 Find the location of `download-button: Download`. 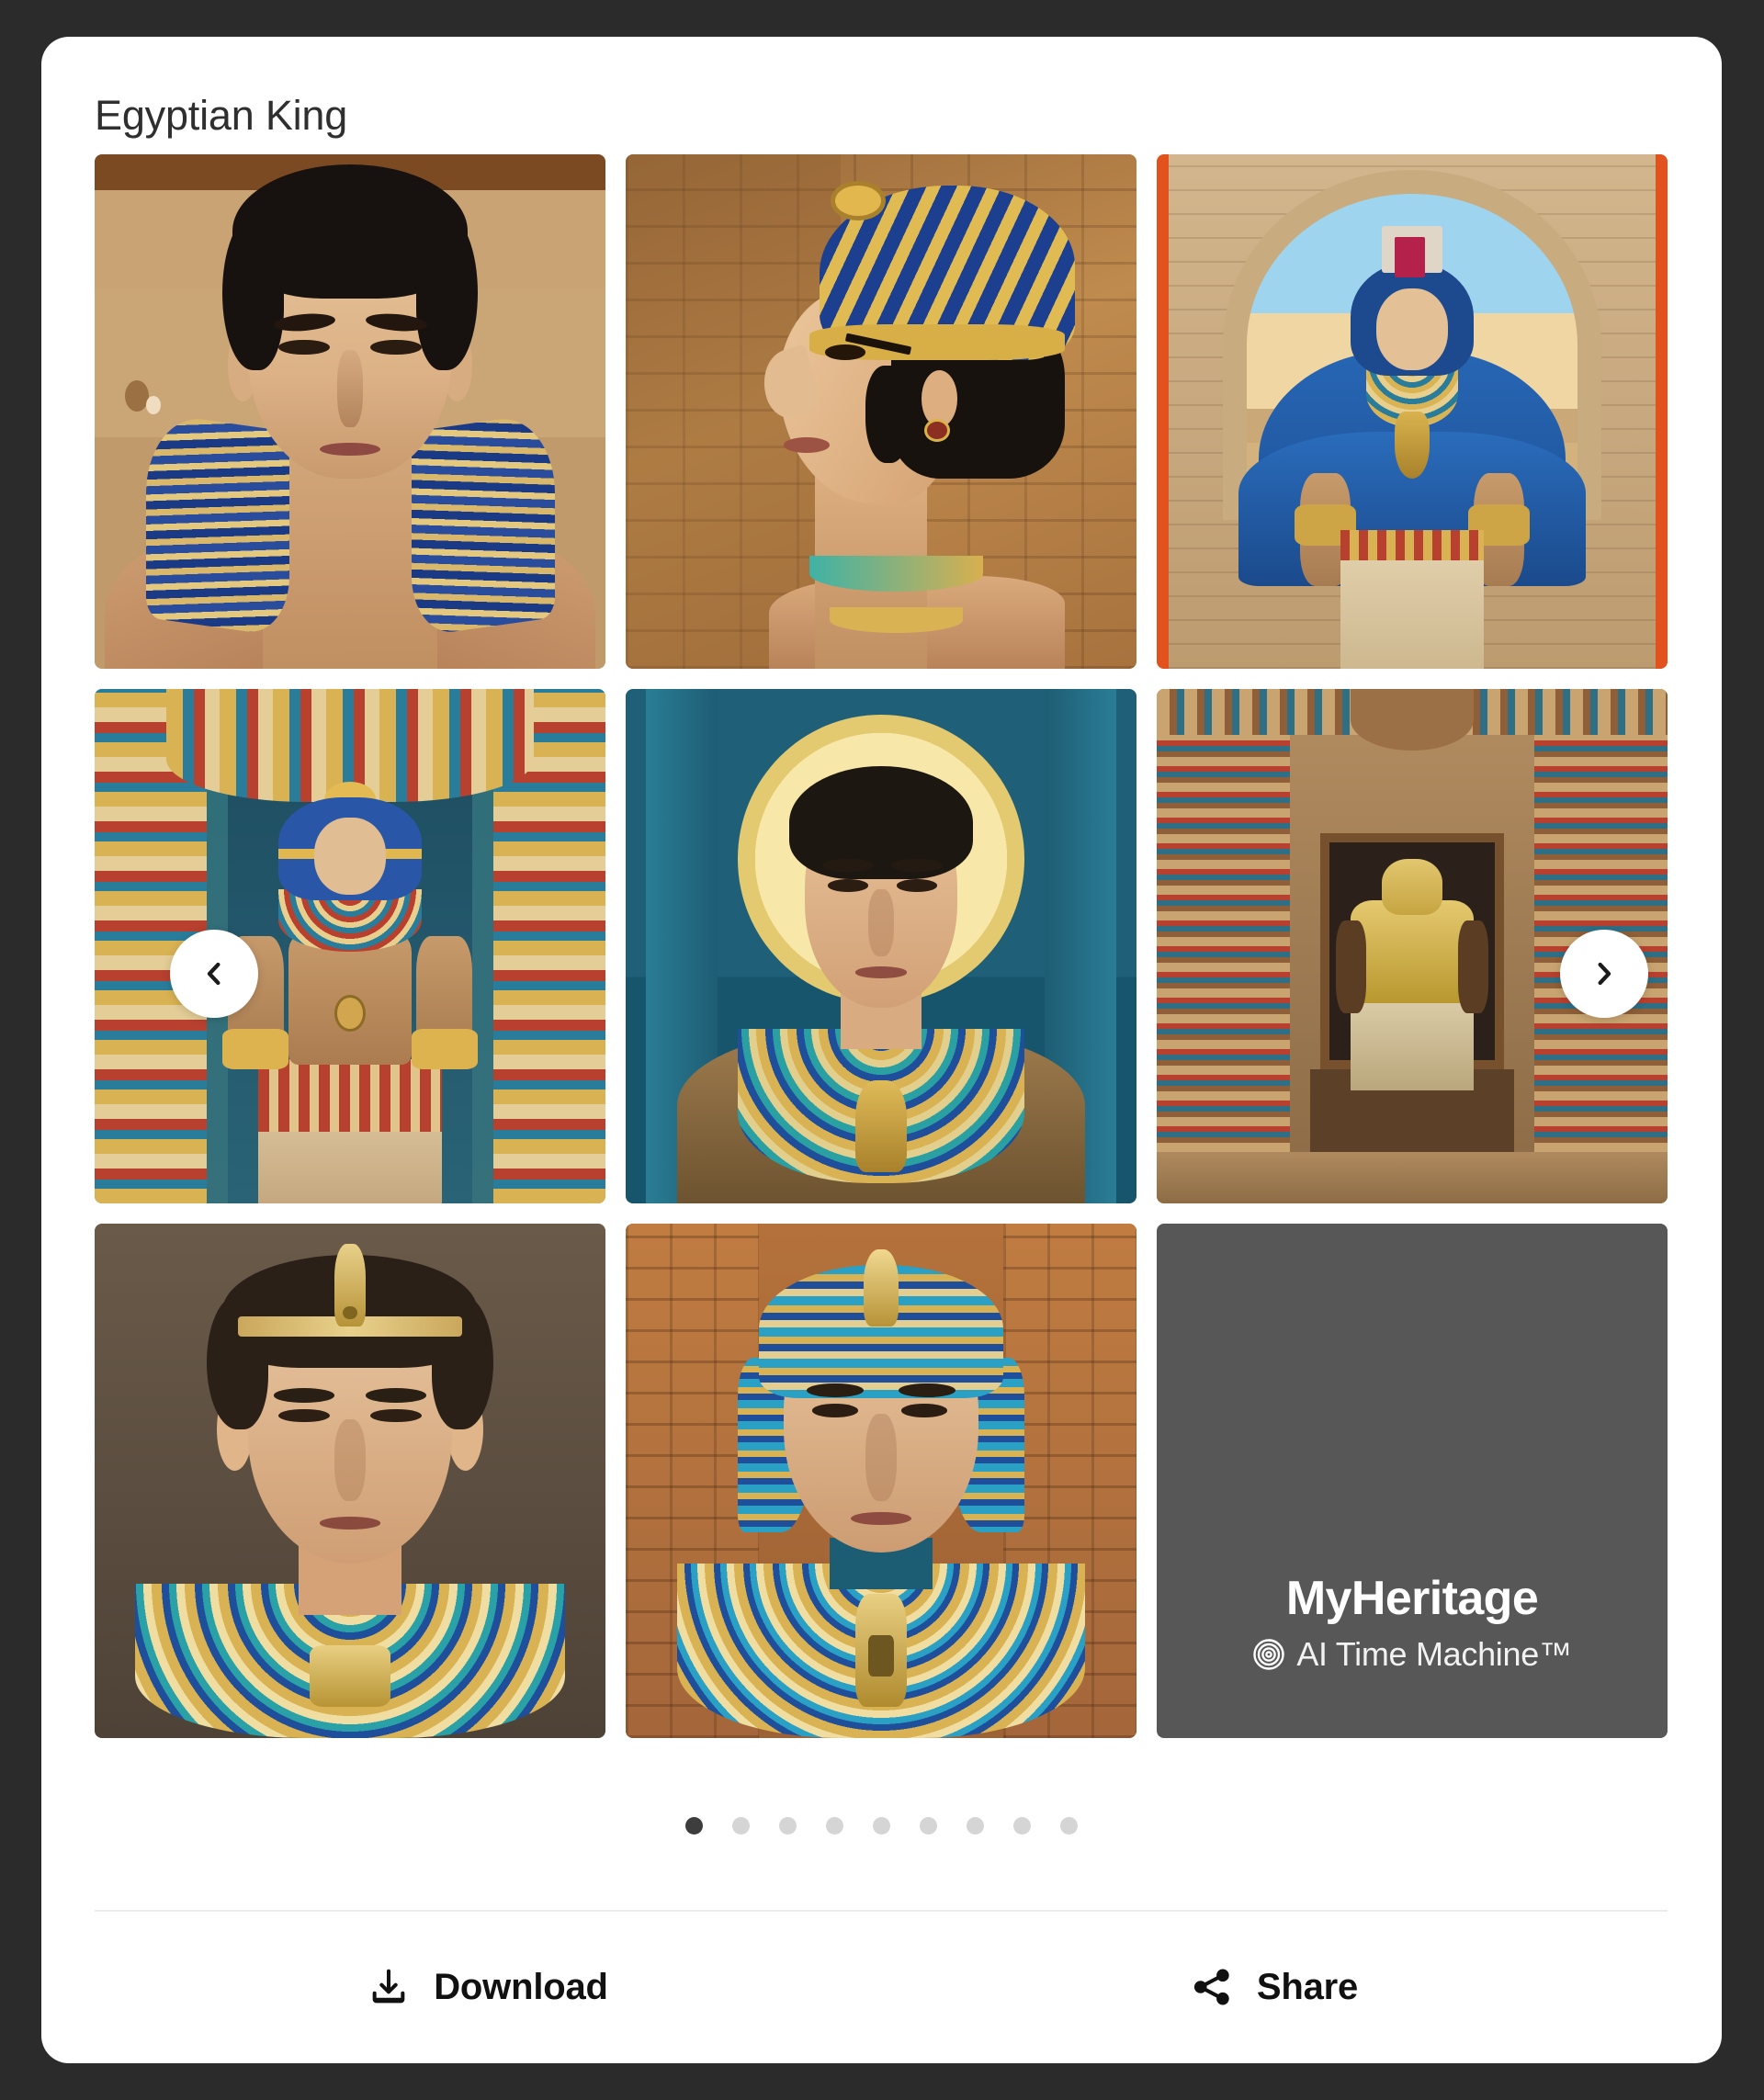

download-button: Download is located at coordinates (488, 1987).